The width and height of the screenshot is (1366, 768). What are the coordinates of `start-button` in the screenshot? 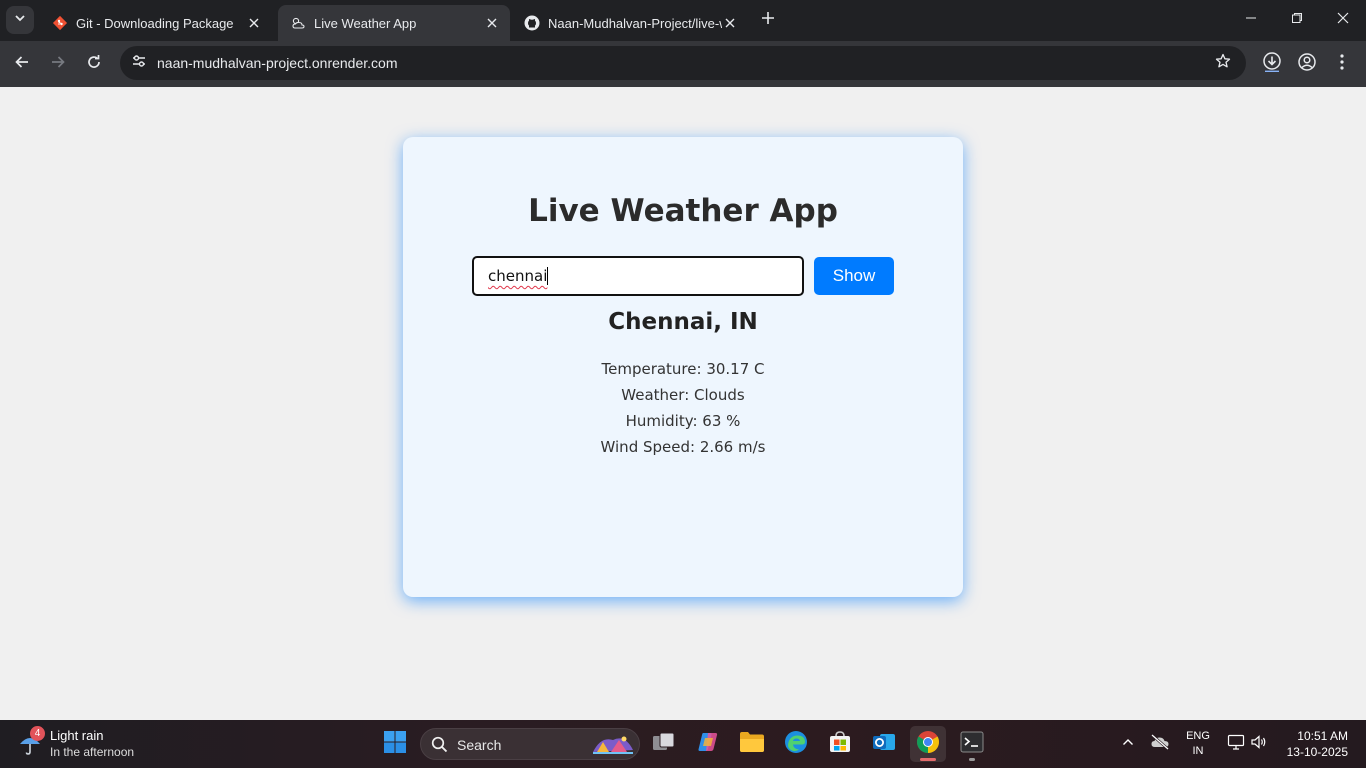 It's located at (395, 744).